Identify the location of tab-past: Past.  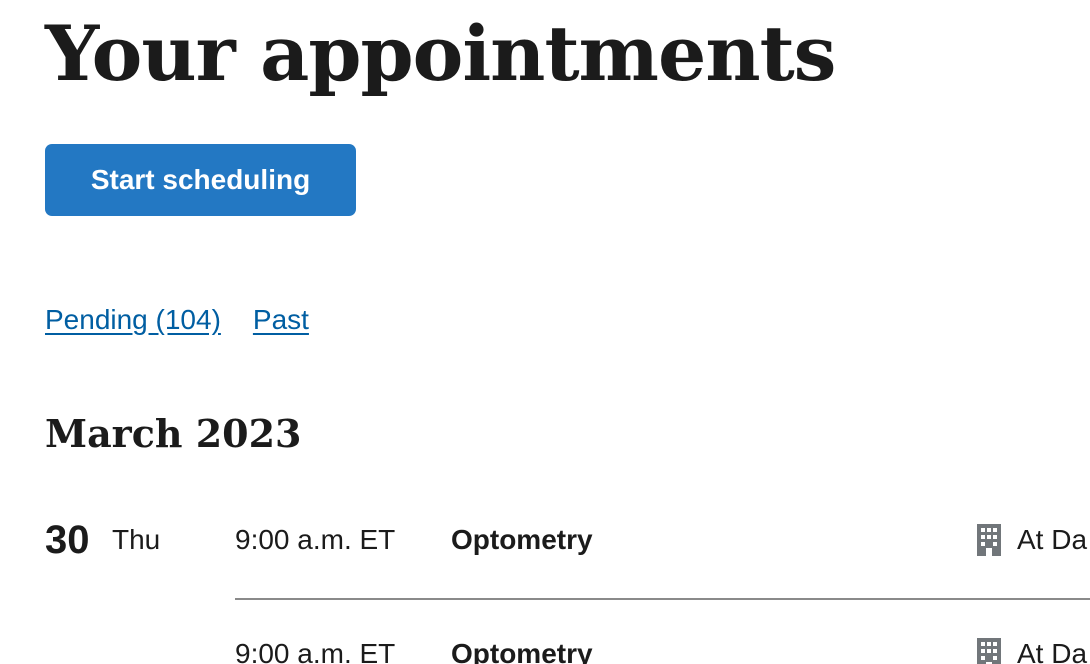
(281, 320).